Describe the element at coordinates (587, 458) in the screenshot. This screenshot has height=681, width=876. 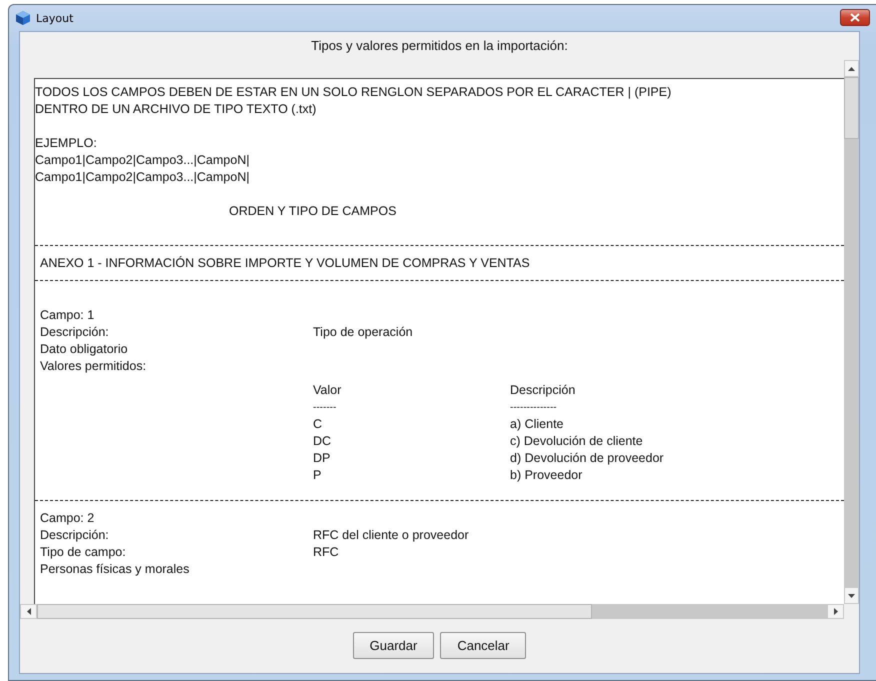
I see `value-description: d) Devolución de proveedor` at that location.